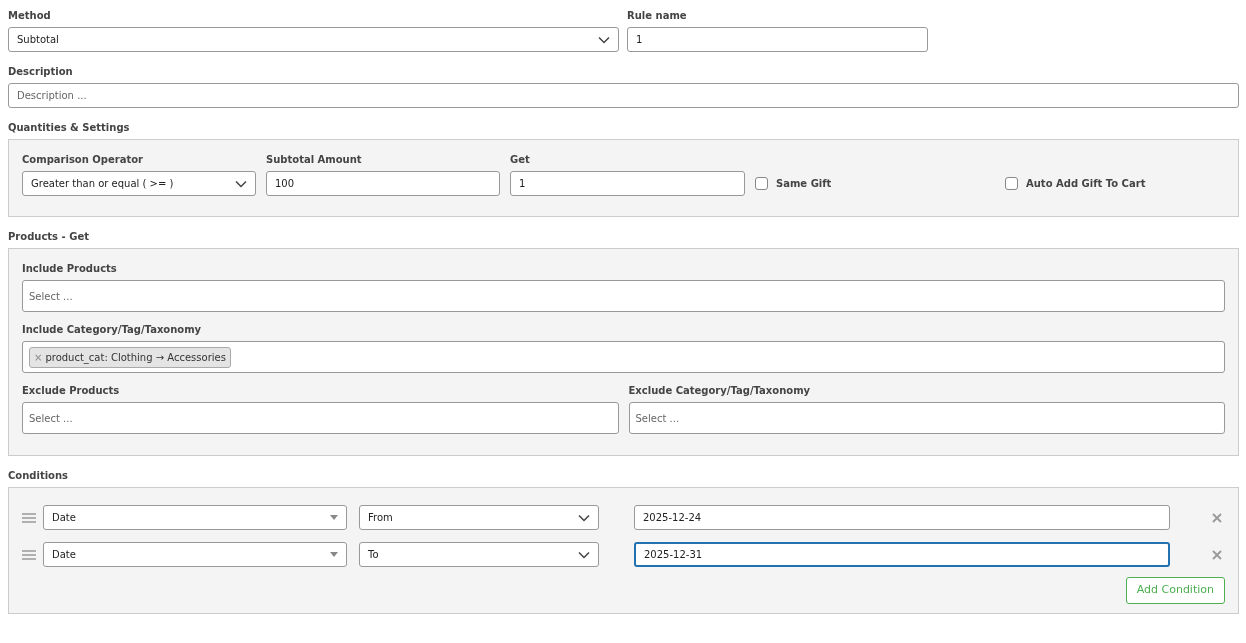 Image resolution: width=1246 pixels, height=643 pixels. Describe the element at coordinates (29, 16) in the screenshot. I see `field-label: Method` at that location.